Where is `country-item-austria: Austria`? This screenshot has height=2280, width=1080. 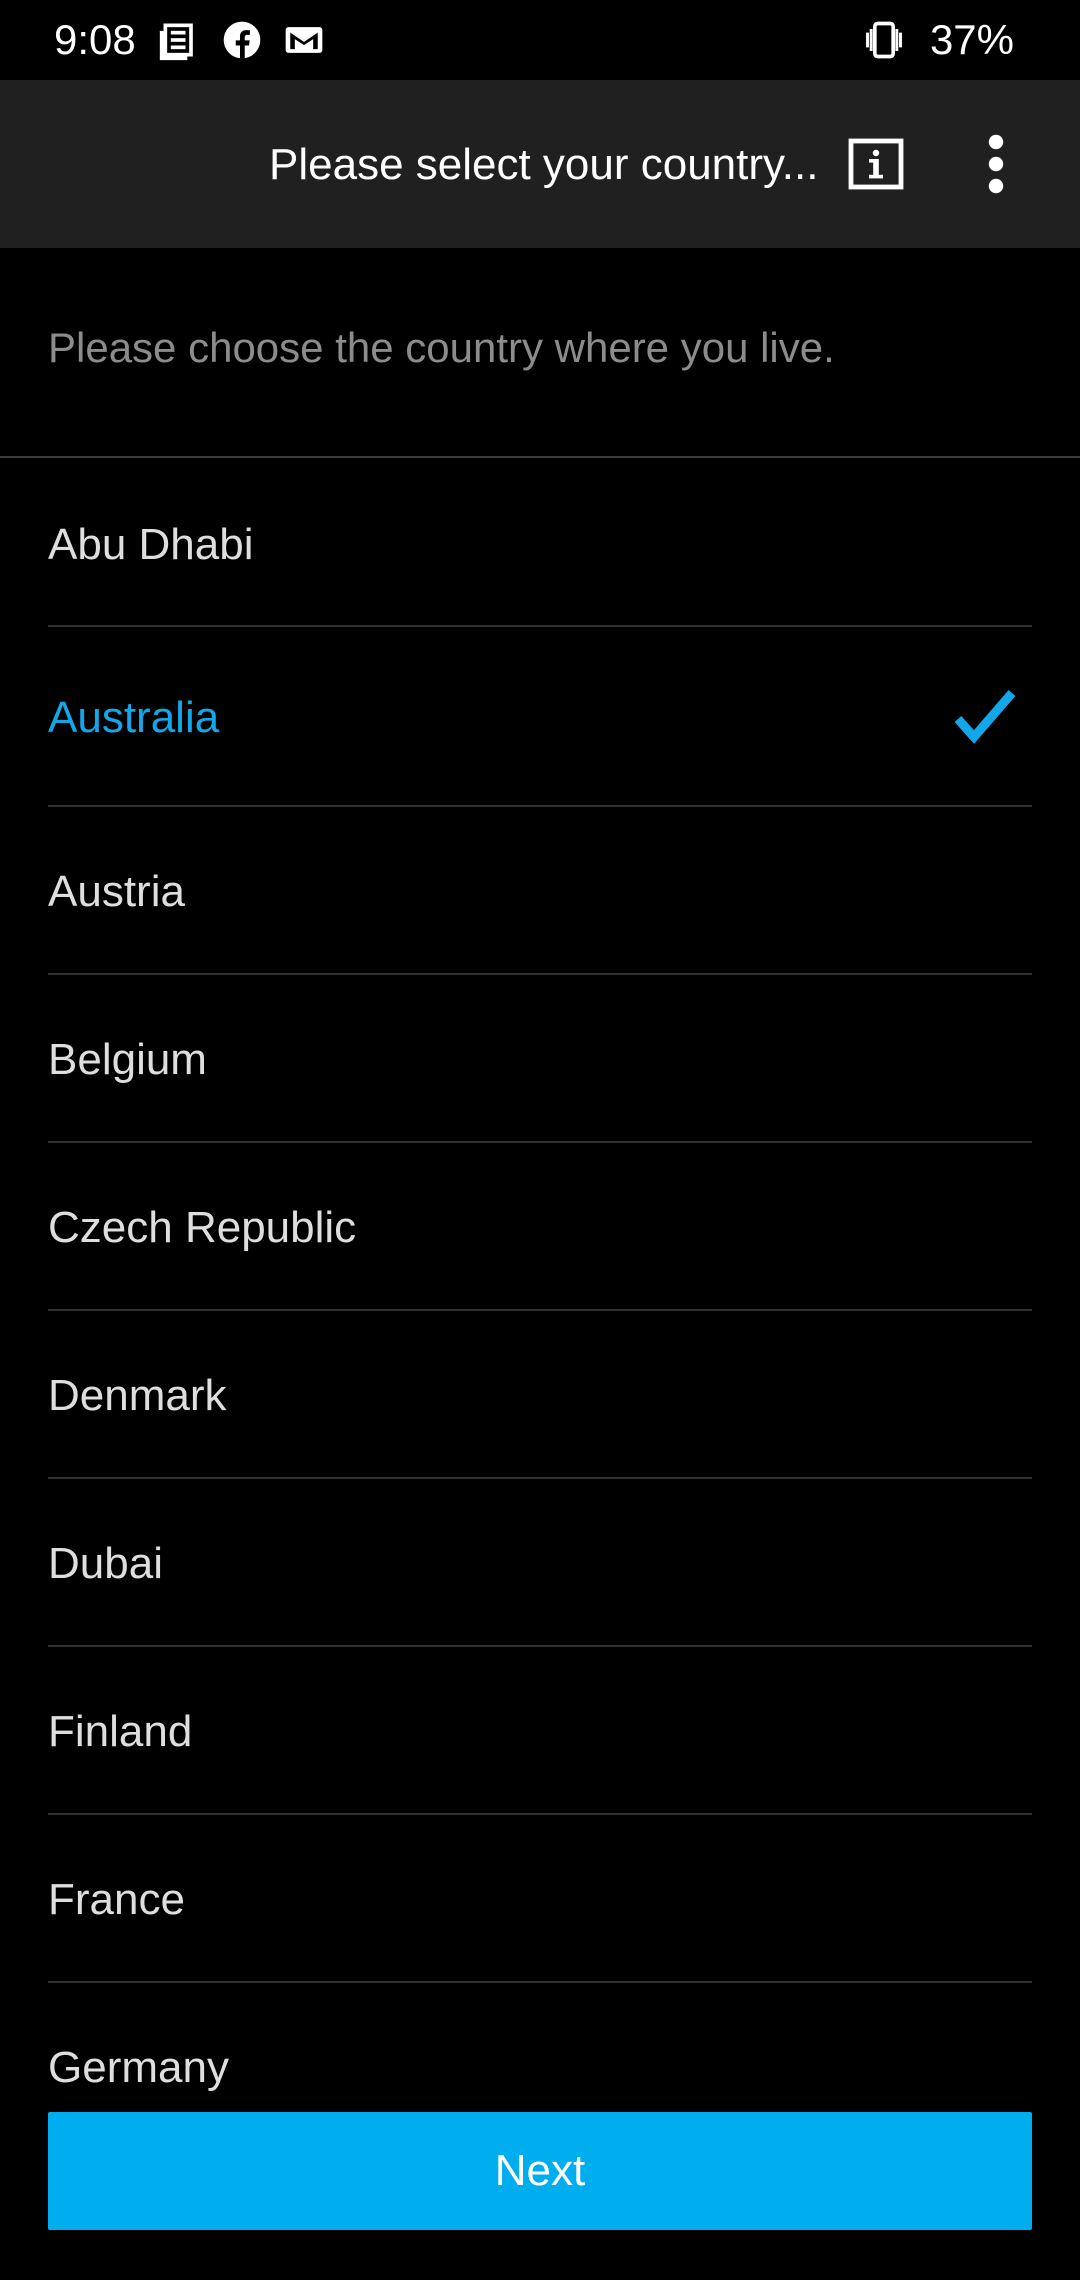 country-item-austria: Austria is located at coordinates (540, 891).